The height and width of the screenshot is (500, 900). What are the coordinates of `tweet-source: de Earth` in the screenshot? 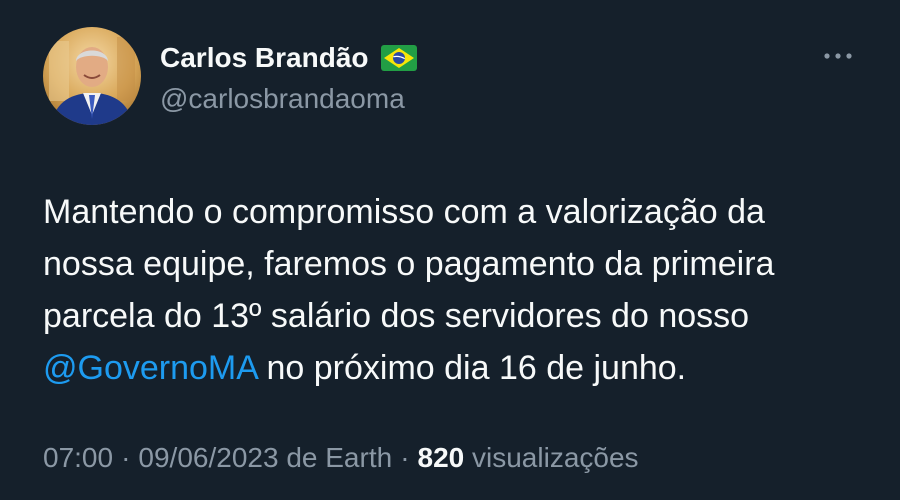 It's located at (339, 457).